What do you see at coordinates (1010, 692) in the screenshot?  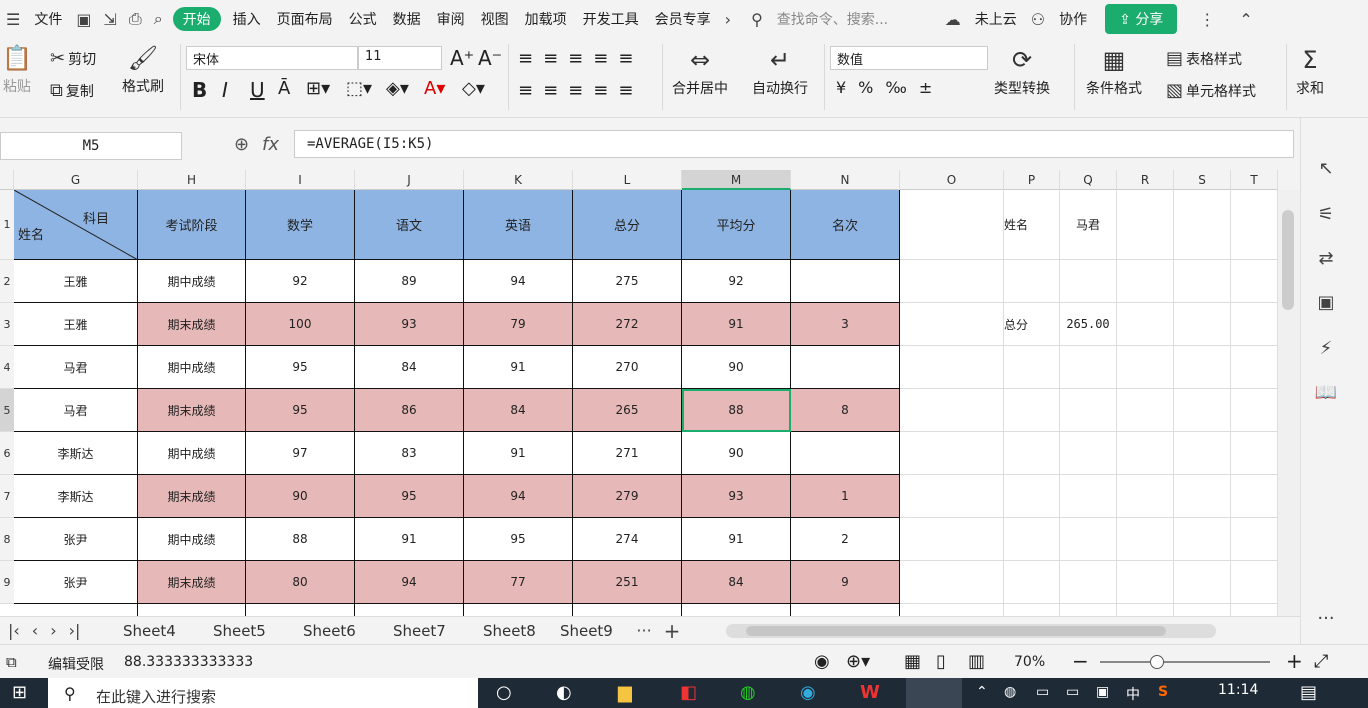 I see `tray-wechat-icon: ◍` at bounding box center [1010, 692].